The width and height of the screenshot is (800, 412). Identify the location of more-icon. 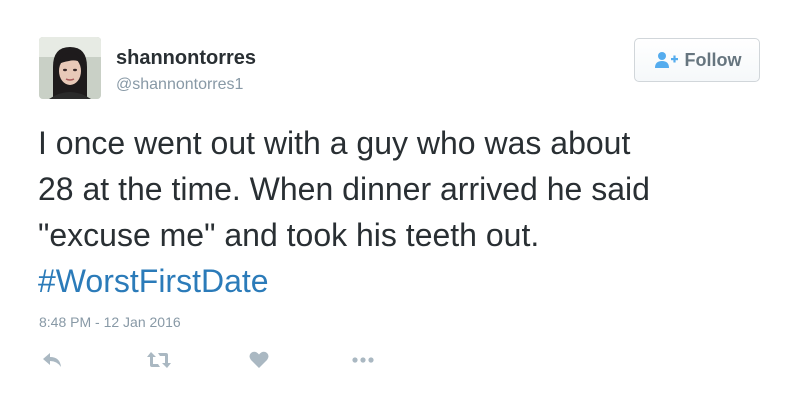
(363, 360).